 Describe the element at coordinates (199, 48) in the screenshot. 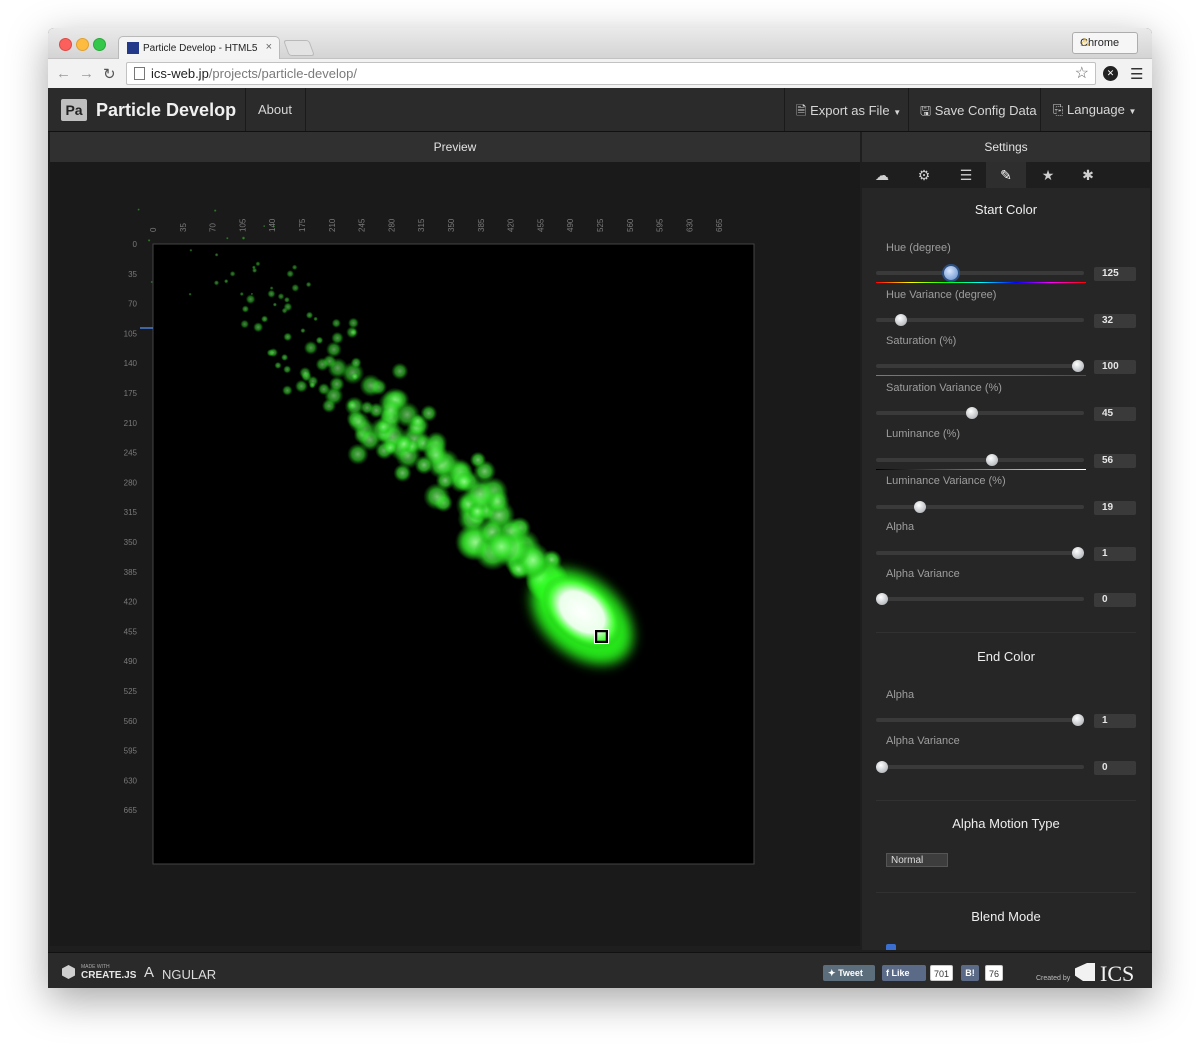

I see `browser-tab: Particle Develop - HTML5 ×` at that location.